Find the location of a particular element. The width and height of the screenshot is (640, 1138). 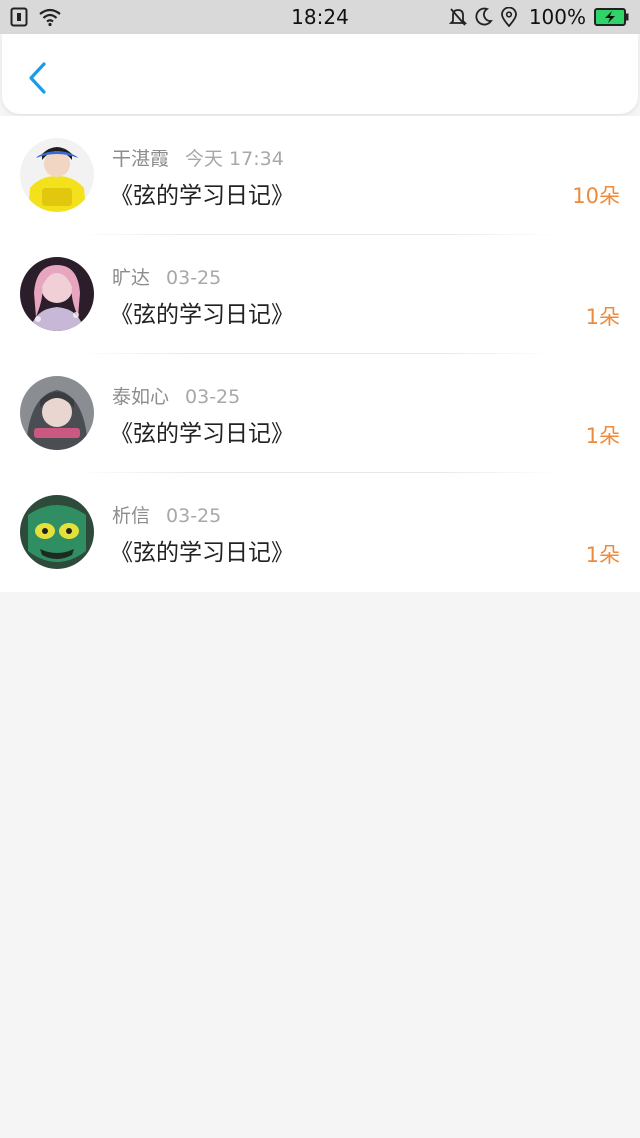

battery-percent: 100% is located at coordinates (557, 17).